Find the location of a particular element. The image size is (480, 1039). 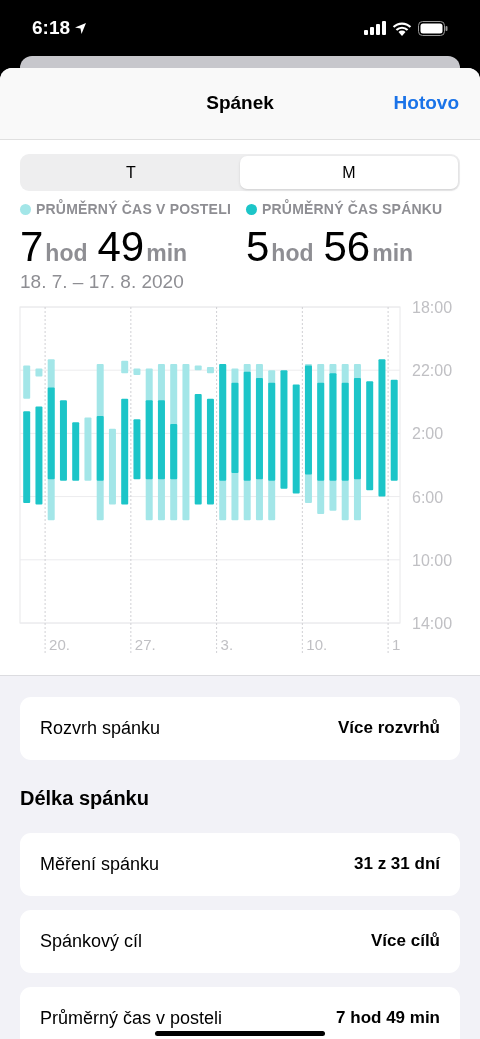

axis-label: 3. is located at coordinates (227, 644).